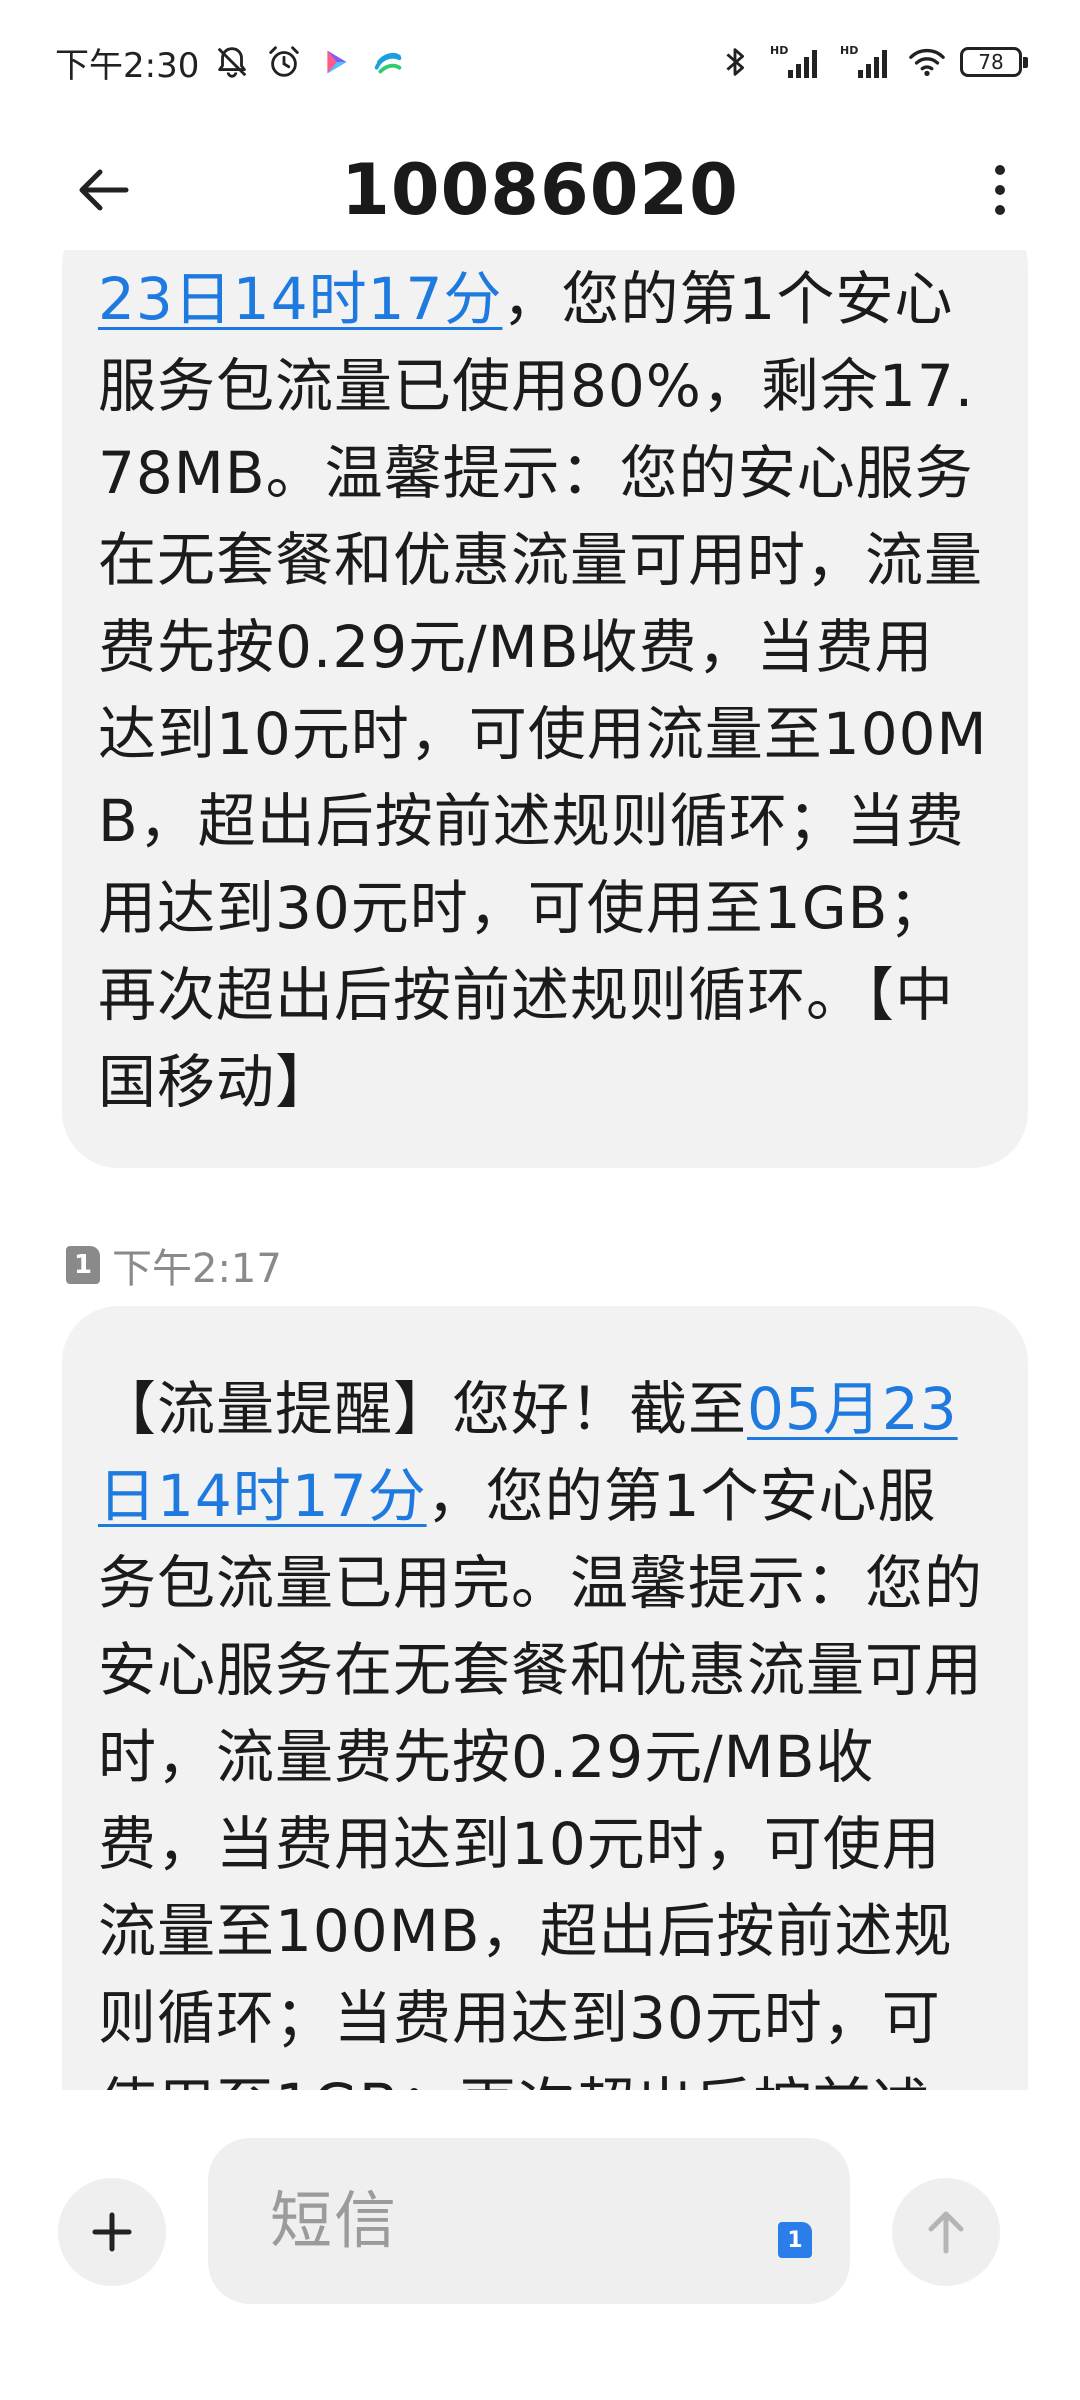 This screenshot has width=1080, height=2400. I want to click on status-time: 下午2:30, so click(127, 65).